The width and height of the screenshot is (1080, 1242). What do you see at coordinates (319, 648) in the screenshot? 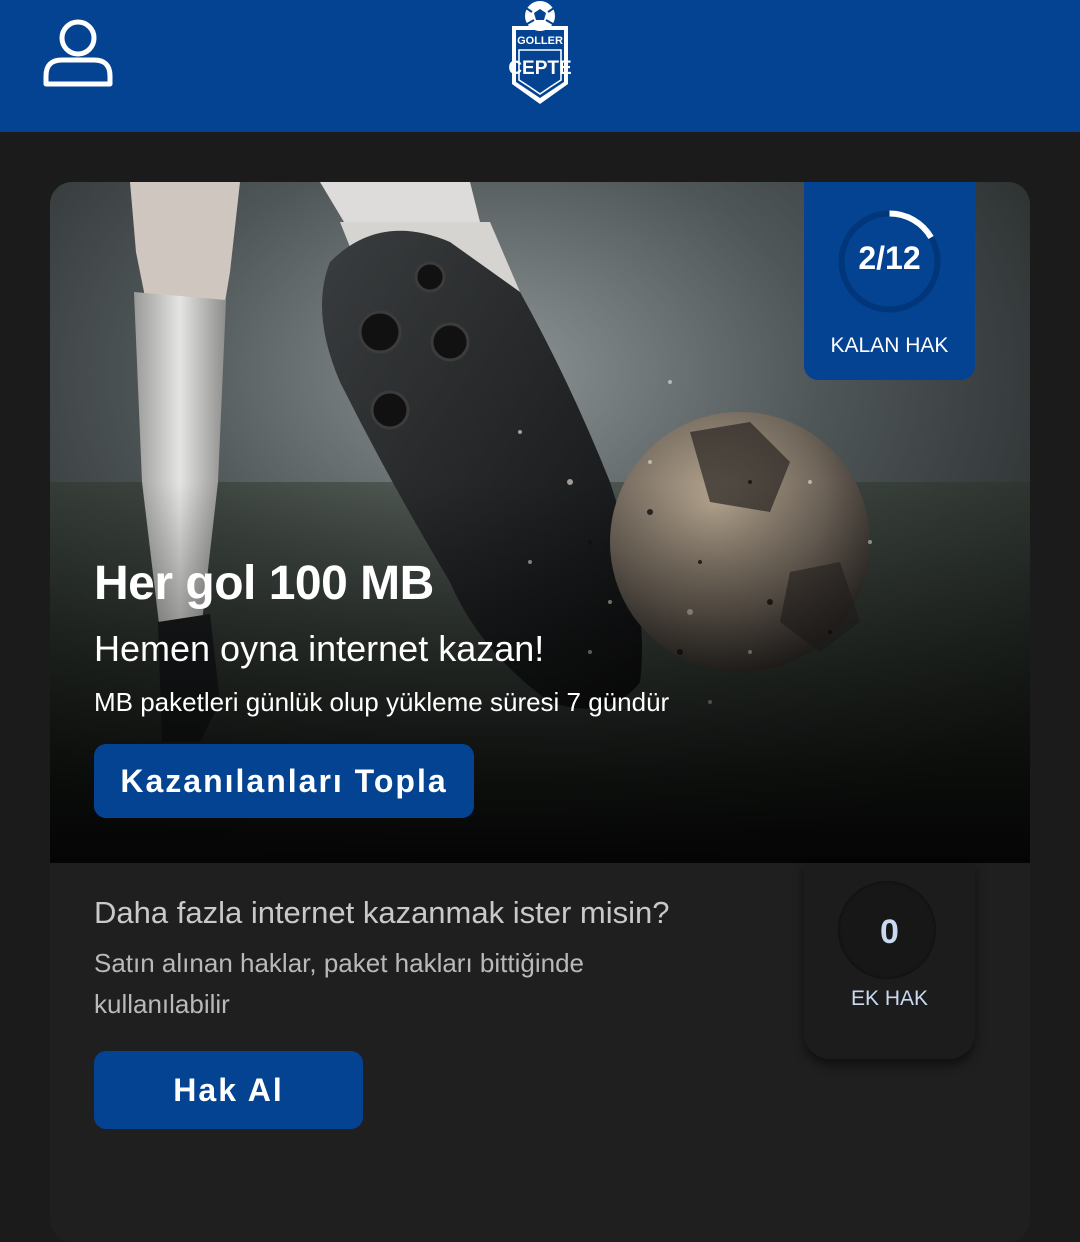
I see `hero-subtitle: Hemen oyna internet kazan!` at bounding box center [319, 648].